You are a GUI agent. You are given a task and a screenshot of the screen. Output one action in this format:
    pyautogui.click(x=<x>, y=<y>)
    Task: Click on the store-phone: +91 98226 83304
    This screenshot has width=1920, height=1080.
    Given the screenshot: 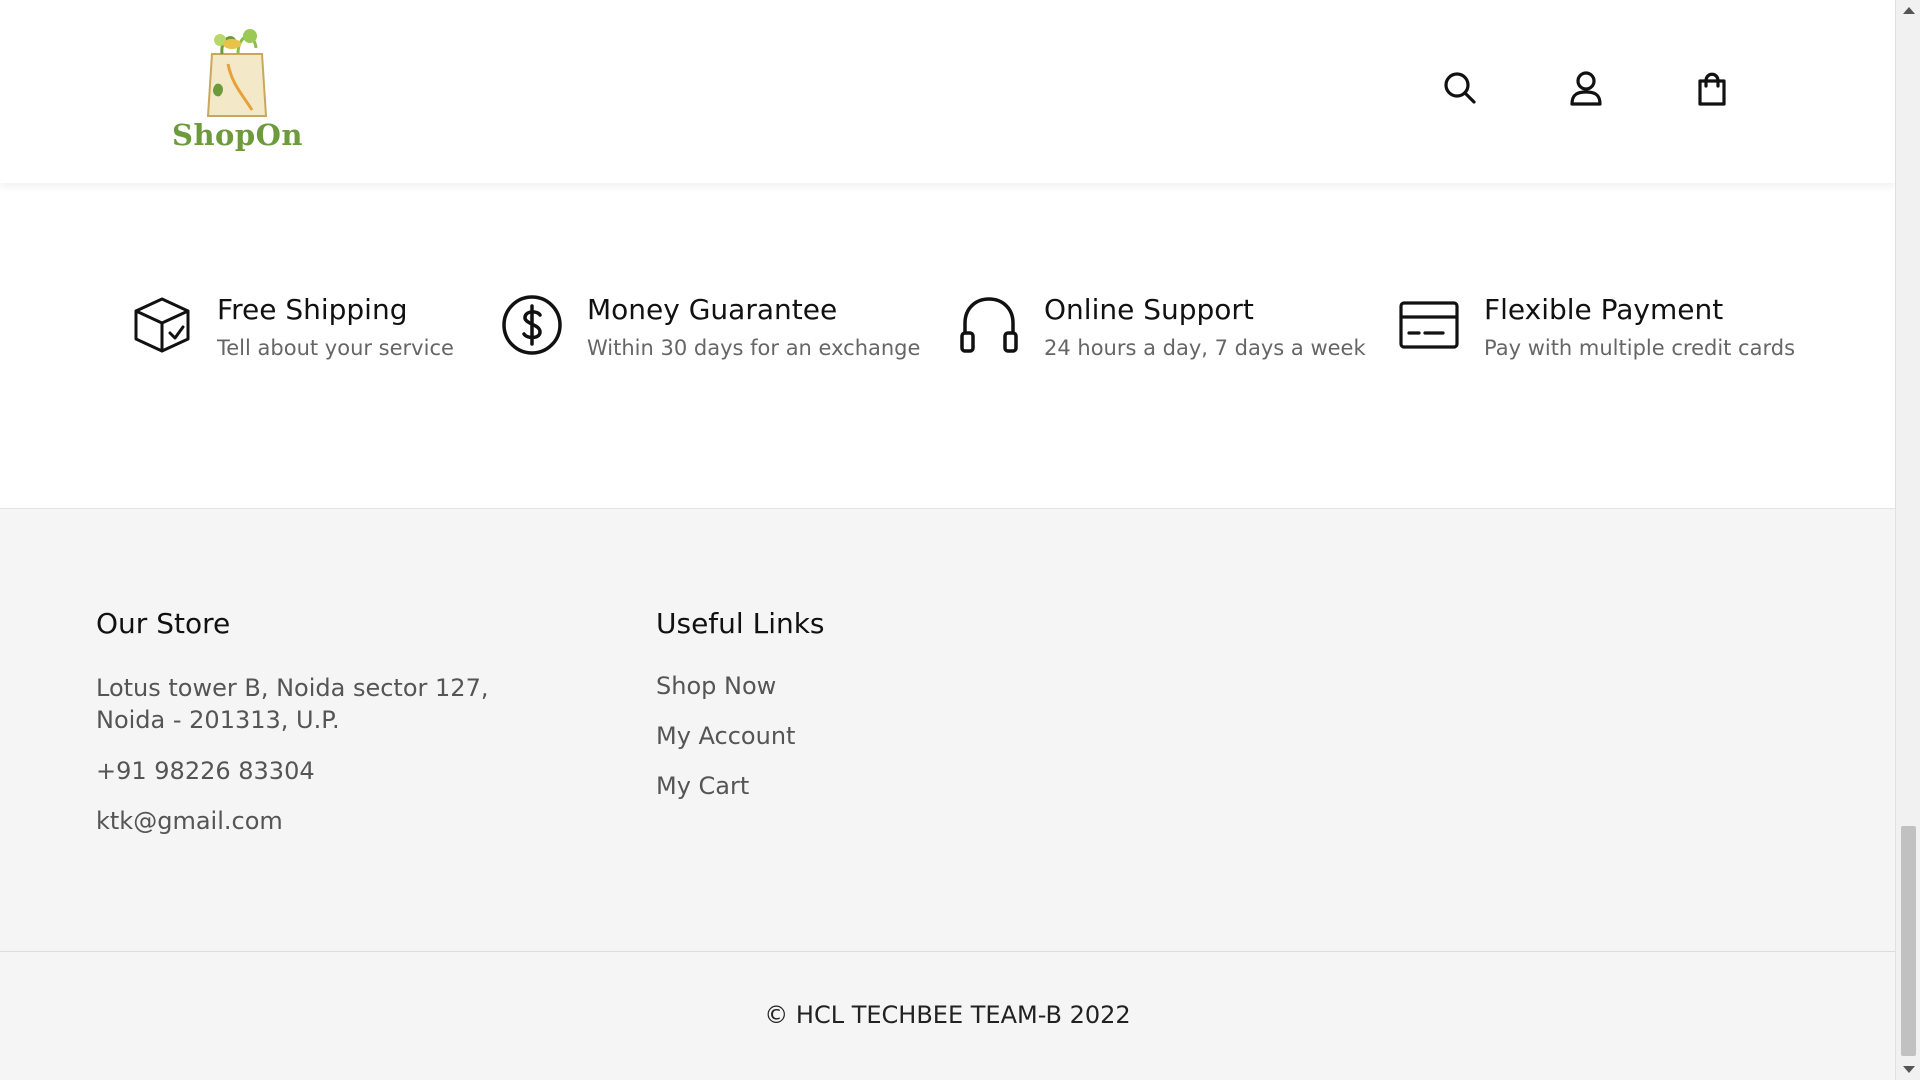 What is the action you would take?
    pyautogui.click(x=205, y=771)
    